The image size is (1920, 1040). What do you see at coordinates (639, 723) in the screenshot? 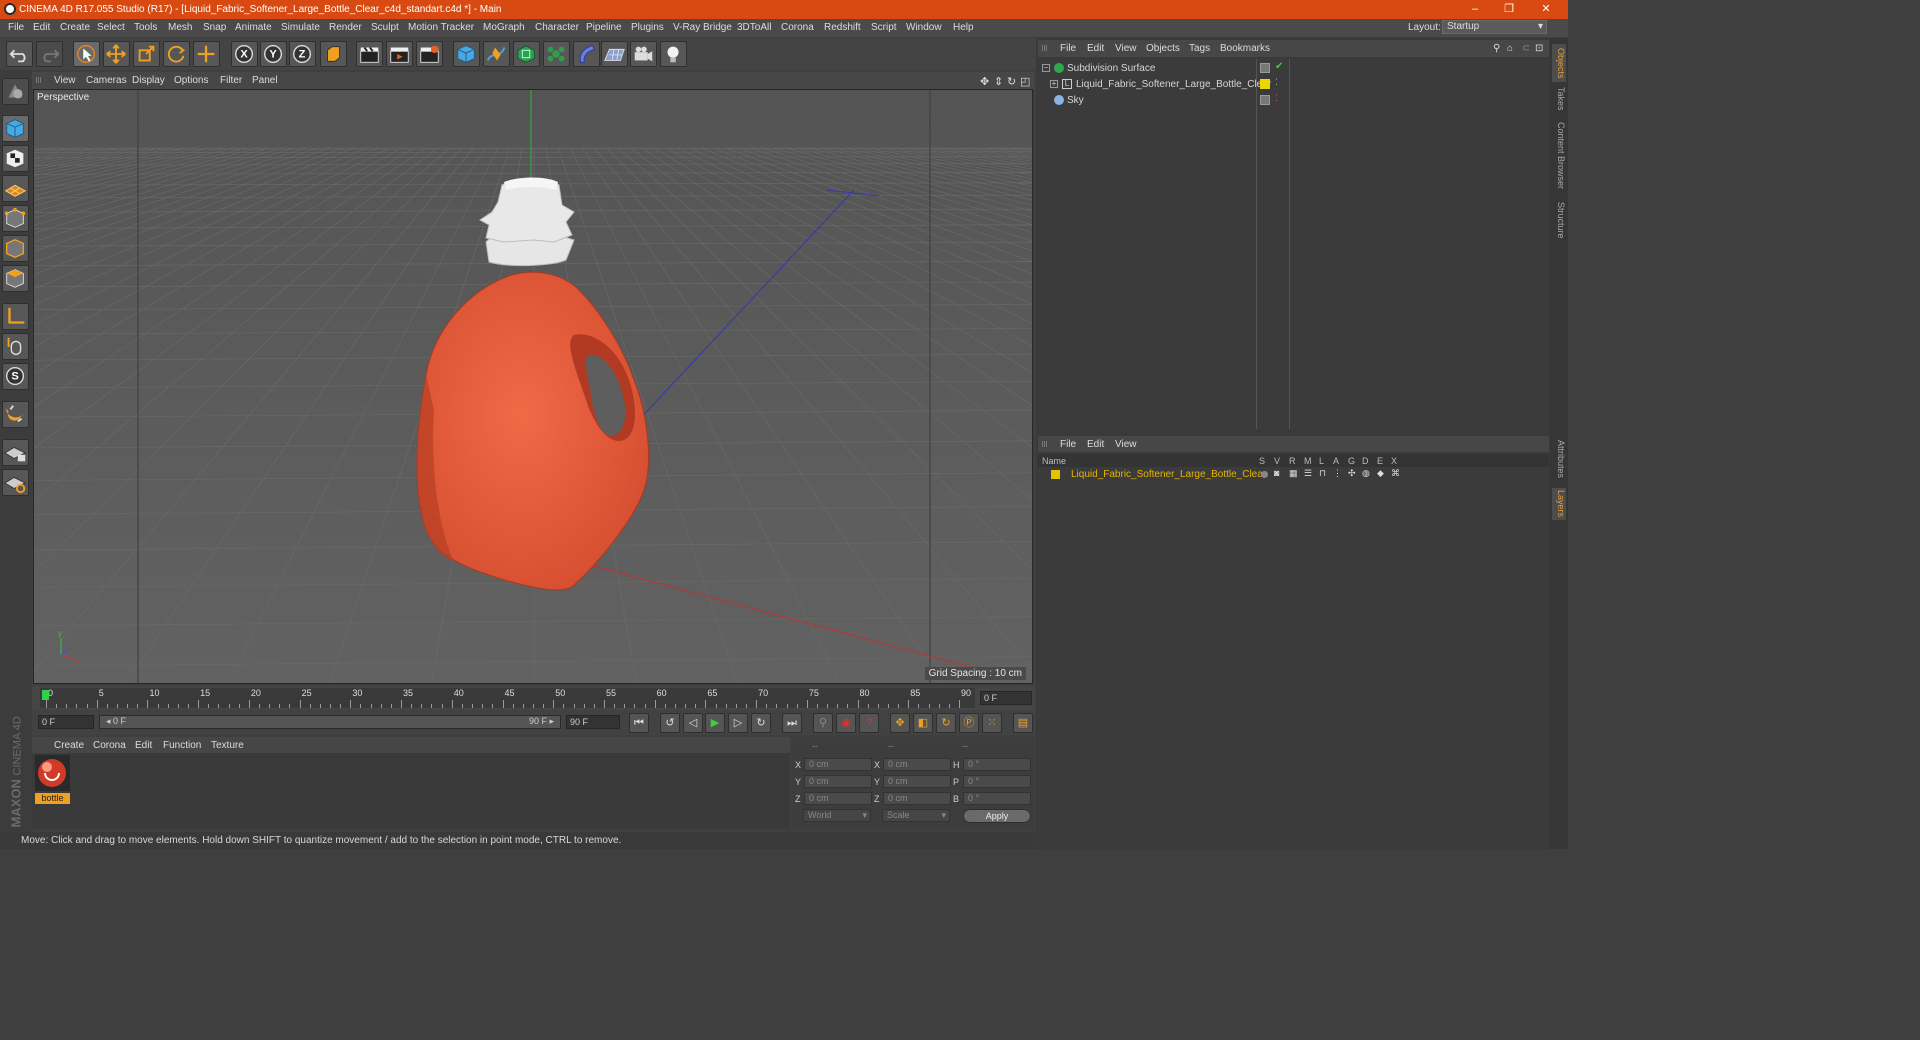
I see `go-to-start-button: ⏮` at bounding box center [639, 723].